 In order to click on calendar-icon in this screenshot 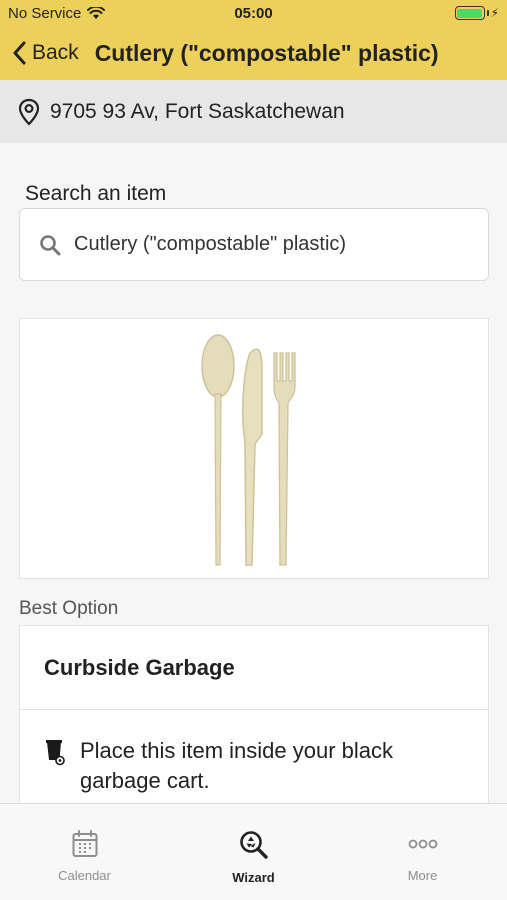, I will do `click(84, 843)`.